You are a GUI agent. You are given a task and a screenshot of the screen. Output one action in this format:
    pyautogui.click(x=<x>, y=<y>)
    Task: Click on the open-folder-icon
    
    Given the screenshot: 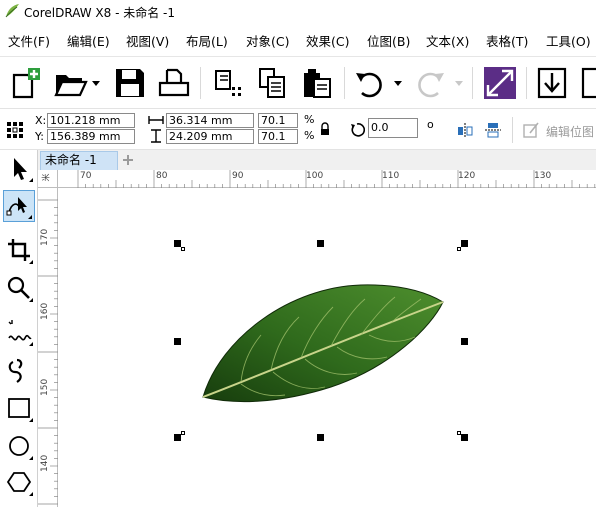 What is the action you would take?
    pyautogui.click(x=70, y=83)
    